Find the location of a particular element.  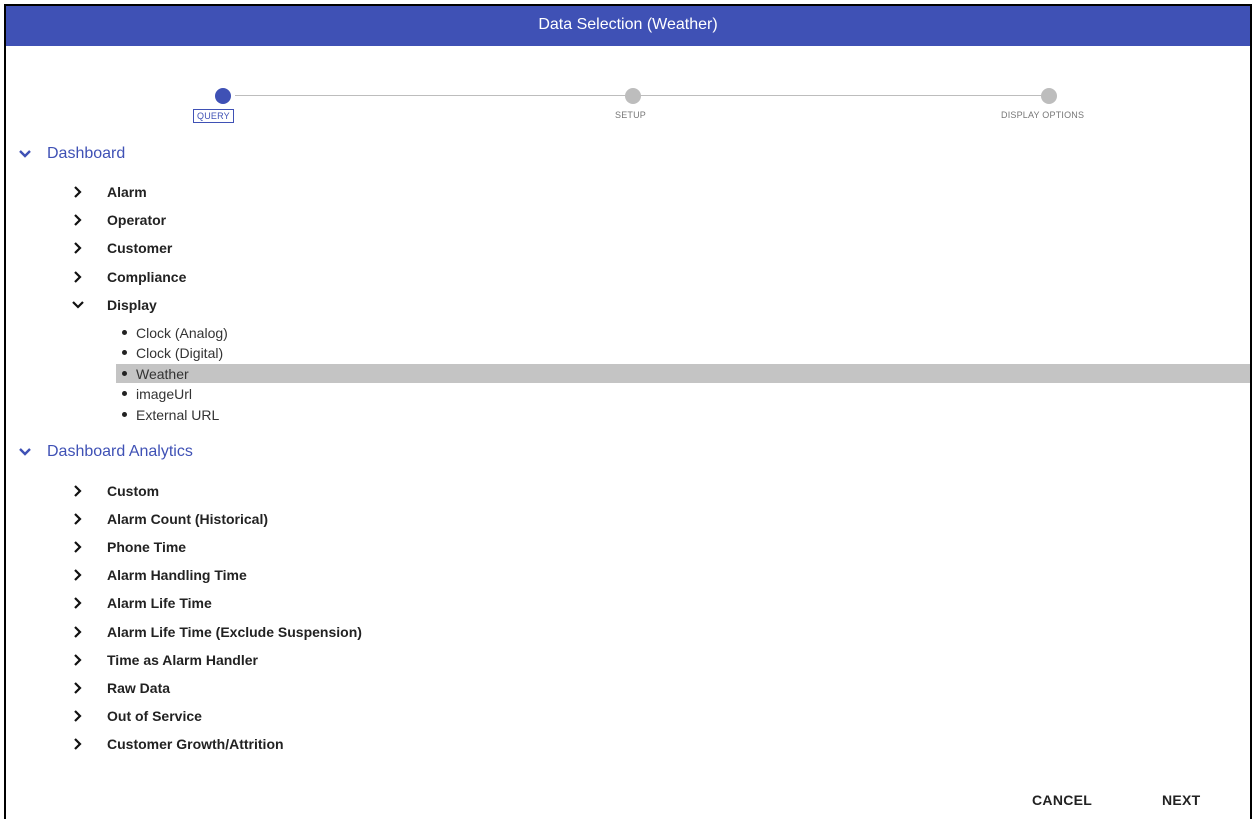

tree-node-label: Out of Service is located at coordinates (154, 716).